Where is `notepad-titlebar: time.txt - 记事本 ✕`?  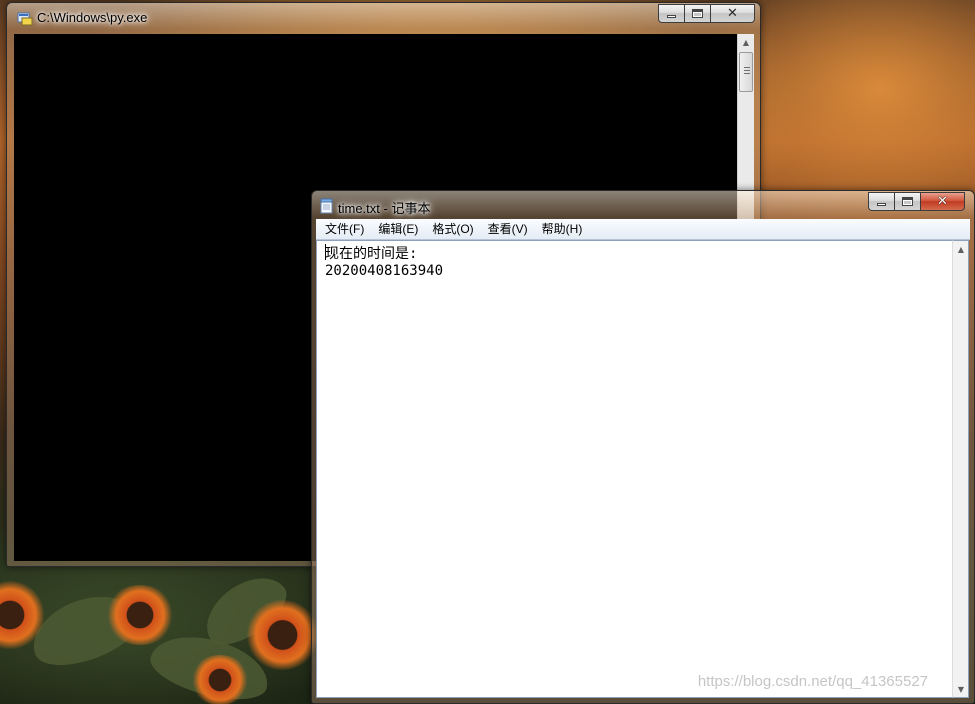
notepad-titlebar: time.txt - 记事本 ✕ is located at coordinates (643, 205).